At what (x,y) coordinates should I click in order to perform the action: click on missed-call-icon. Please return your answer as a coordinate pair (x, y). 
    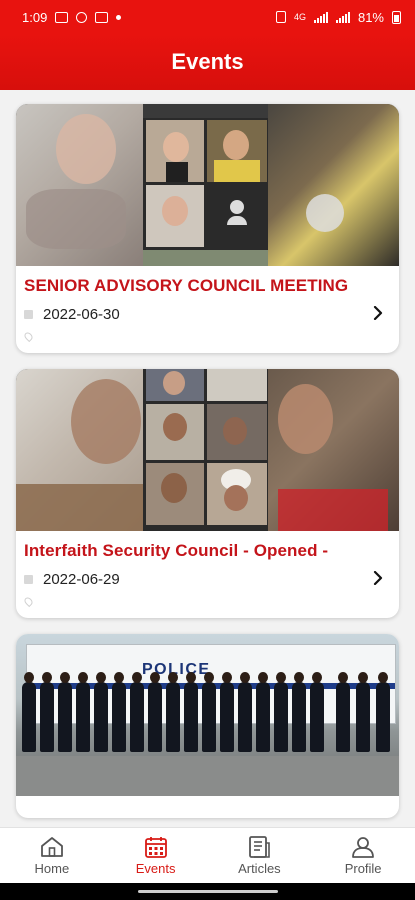
    Looking at the image, I should click on (82, 17).